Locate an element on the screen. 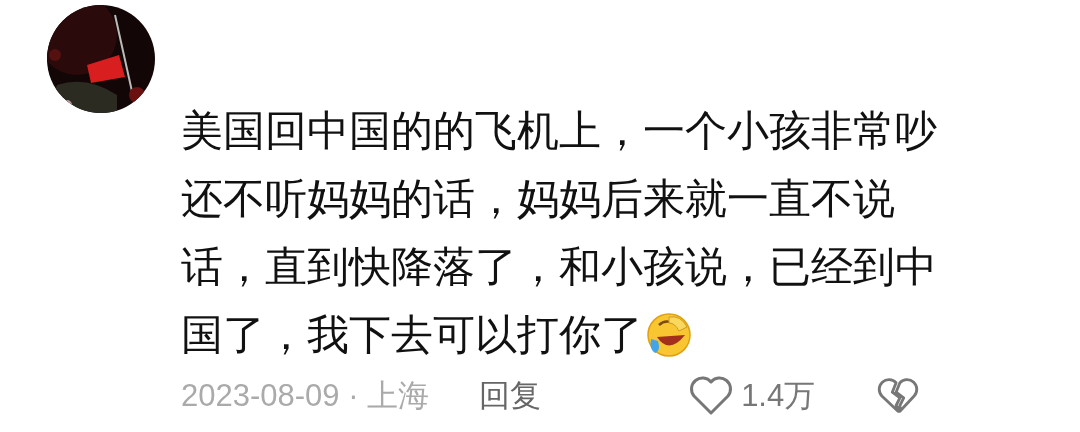  reply-button: 回复 is located at coordinates (510, 396).